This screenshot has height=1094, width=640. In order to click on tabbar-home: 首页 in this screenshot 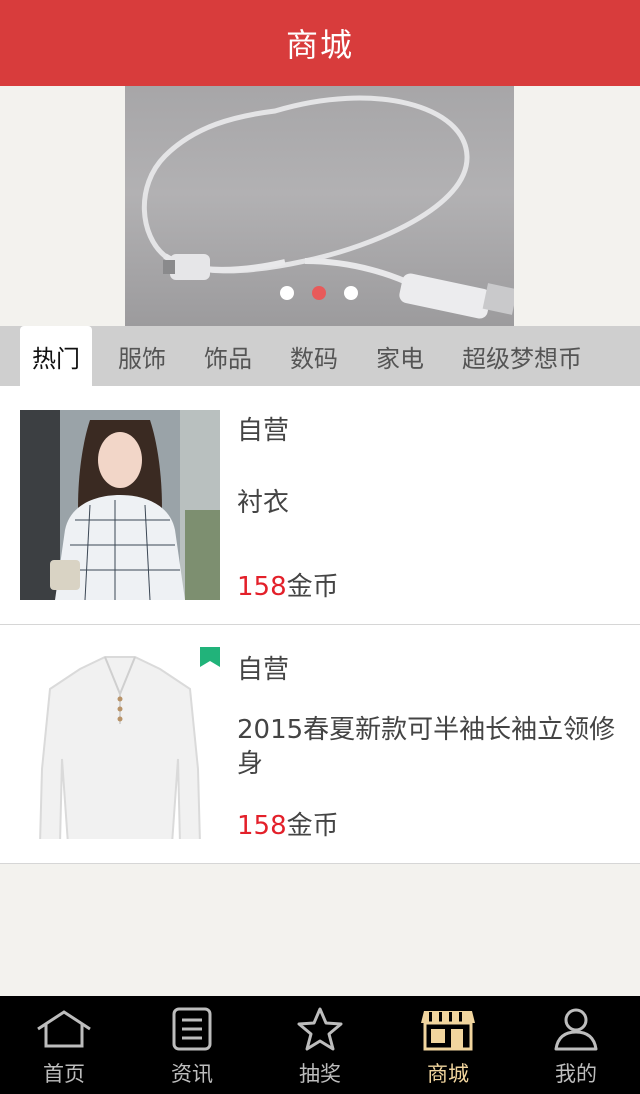, I will do `click(64, 1045)`.